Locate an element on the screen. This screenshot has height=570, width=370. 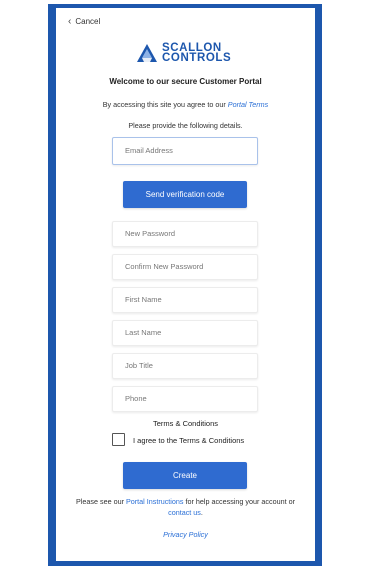
brand-name: SCALLON CONTROLS is located at coordinates (197, 53).